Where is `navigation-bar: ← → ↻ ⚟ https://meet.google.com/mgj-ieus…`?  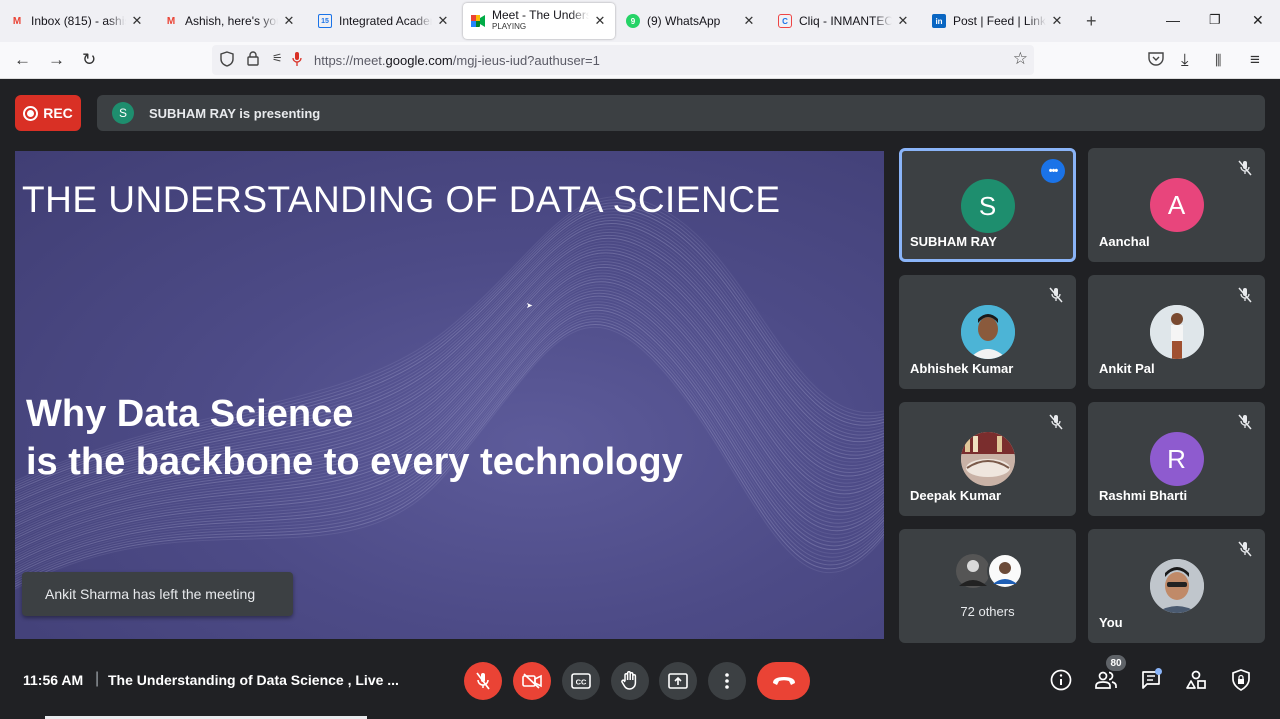 navigation-bar: ← → ↻ ⚟ https://meet.google.com/mgj-ieus… is located at coordinates (640, 60).